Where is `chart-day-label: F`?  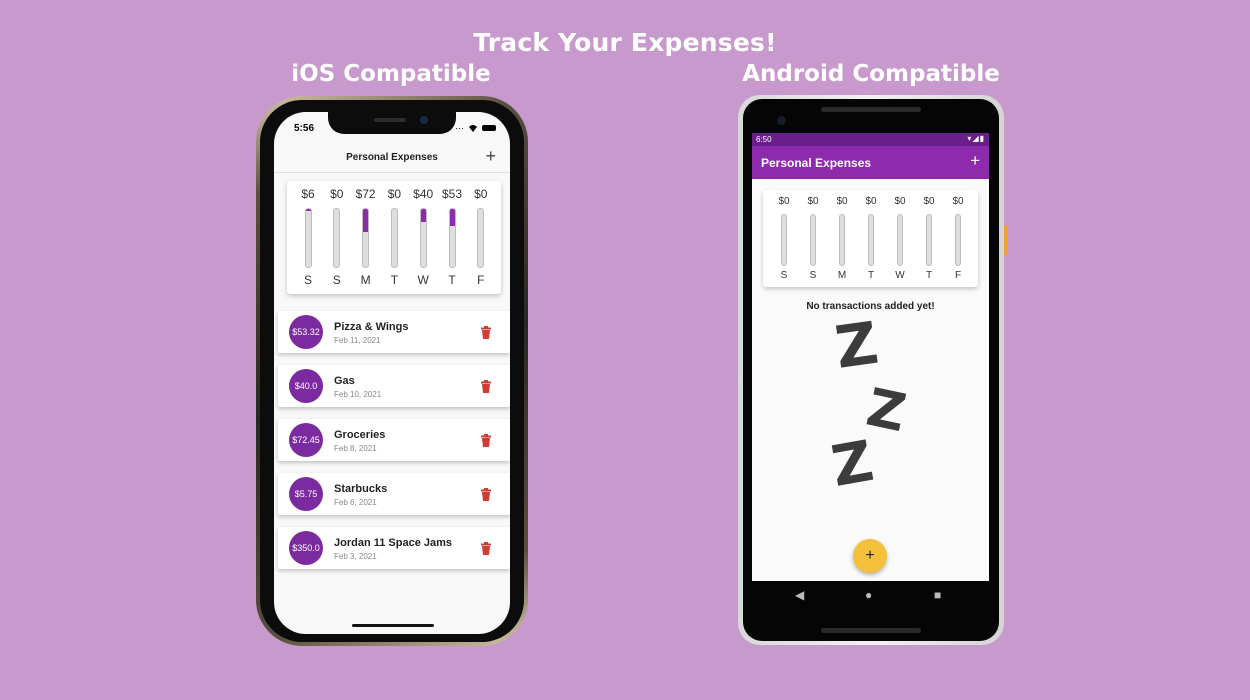
chart-day-label: F is located at coordinates (481, 280).